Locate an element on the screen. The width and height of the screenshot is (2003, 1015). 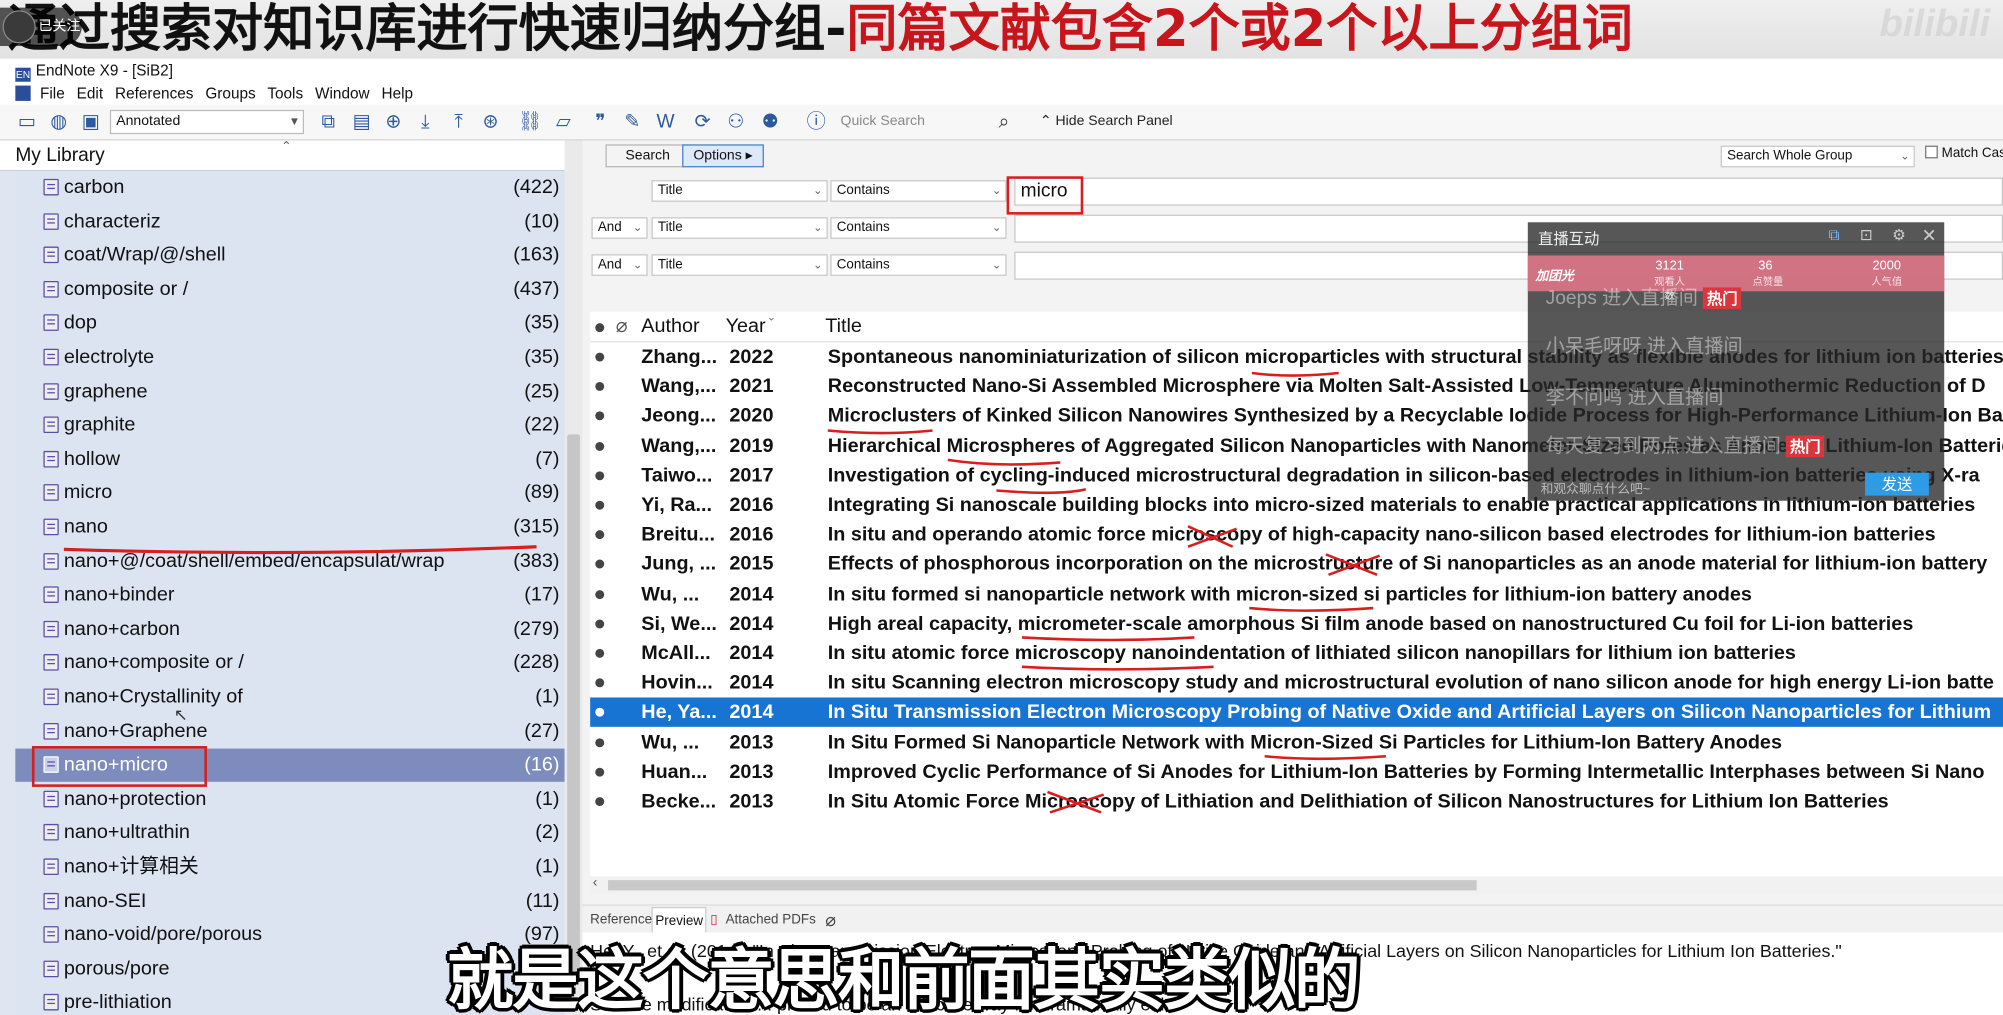
menu-groups: Groups is located at coordinates (230, 93).